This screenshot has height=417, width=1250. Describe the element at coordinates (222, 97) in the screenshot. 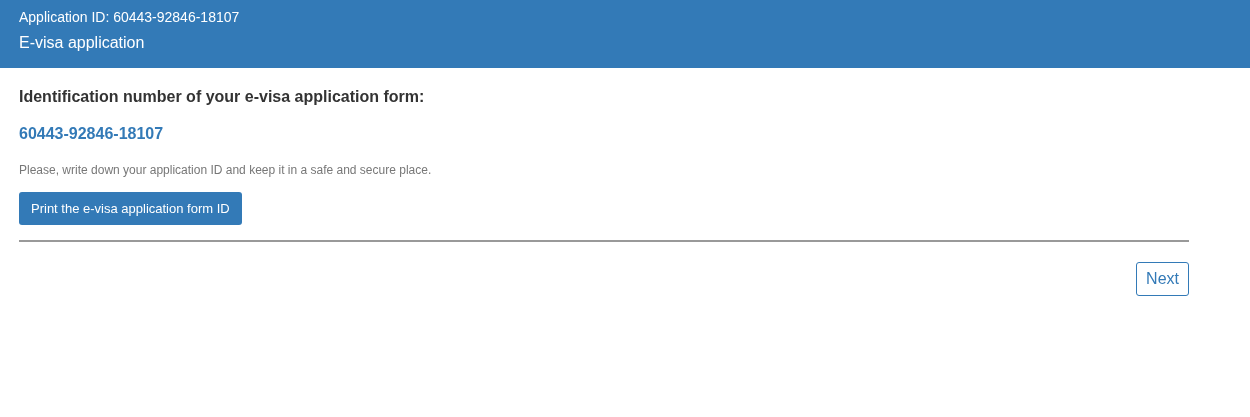

I see `section-heading: Identification number of your e-visa application form:` at that location.